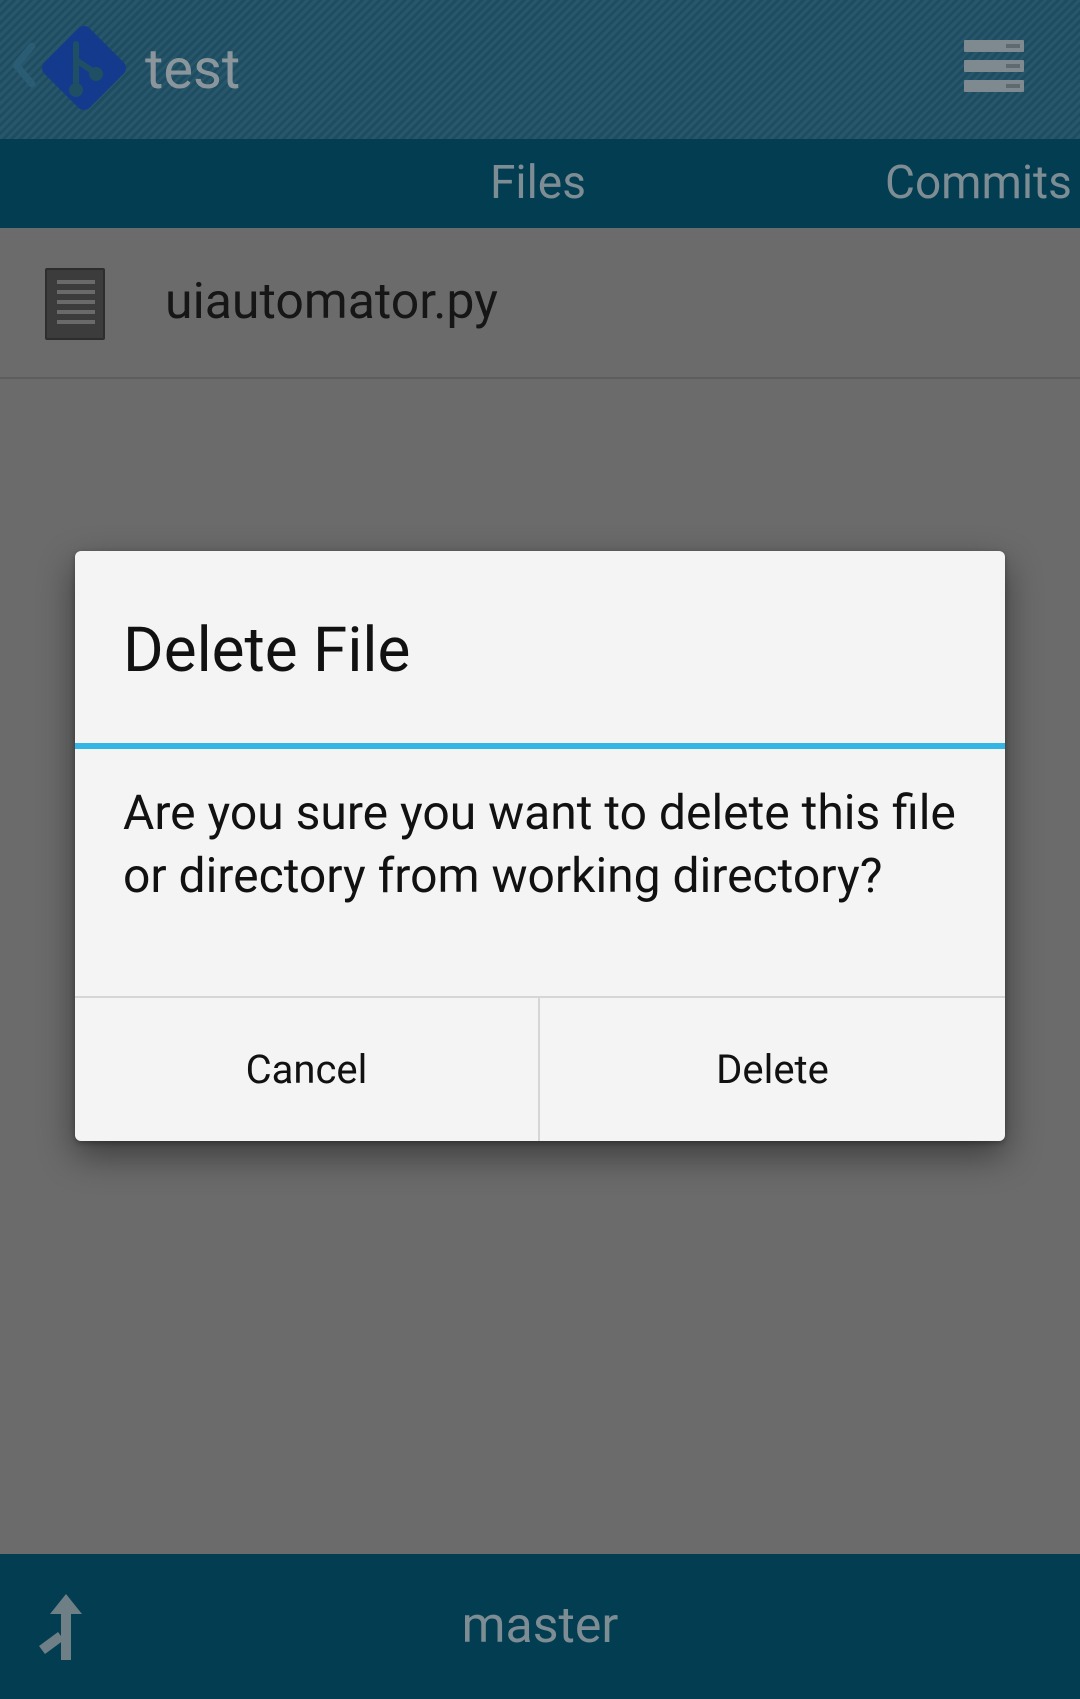 The image size is (1080, 1699). What do you see at coordinates (75, 304) in the screenshot?
I see `file-document-icon` at bounding box center [75, 304].